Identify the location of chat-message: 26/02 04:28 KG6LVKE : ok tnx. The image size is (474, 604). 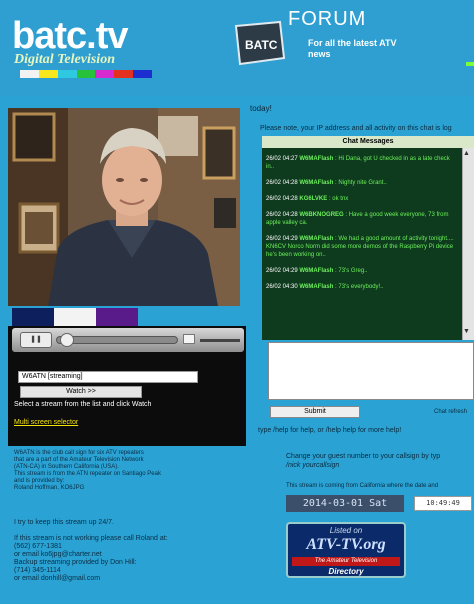
(362, 199).